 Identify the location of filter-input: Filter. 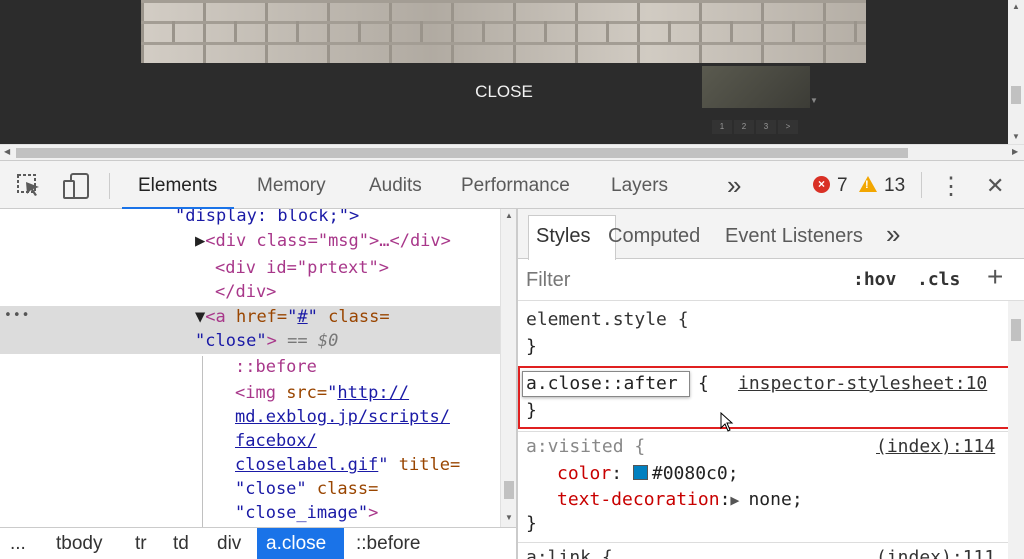
(548, 280).